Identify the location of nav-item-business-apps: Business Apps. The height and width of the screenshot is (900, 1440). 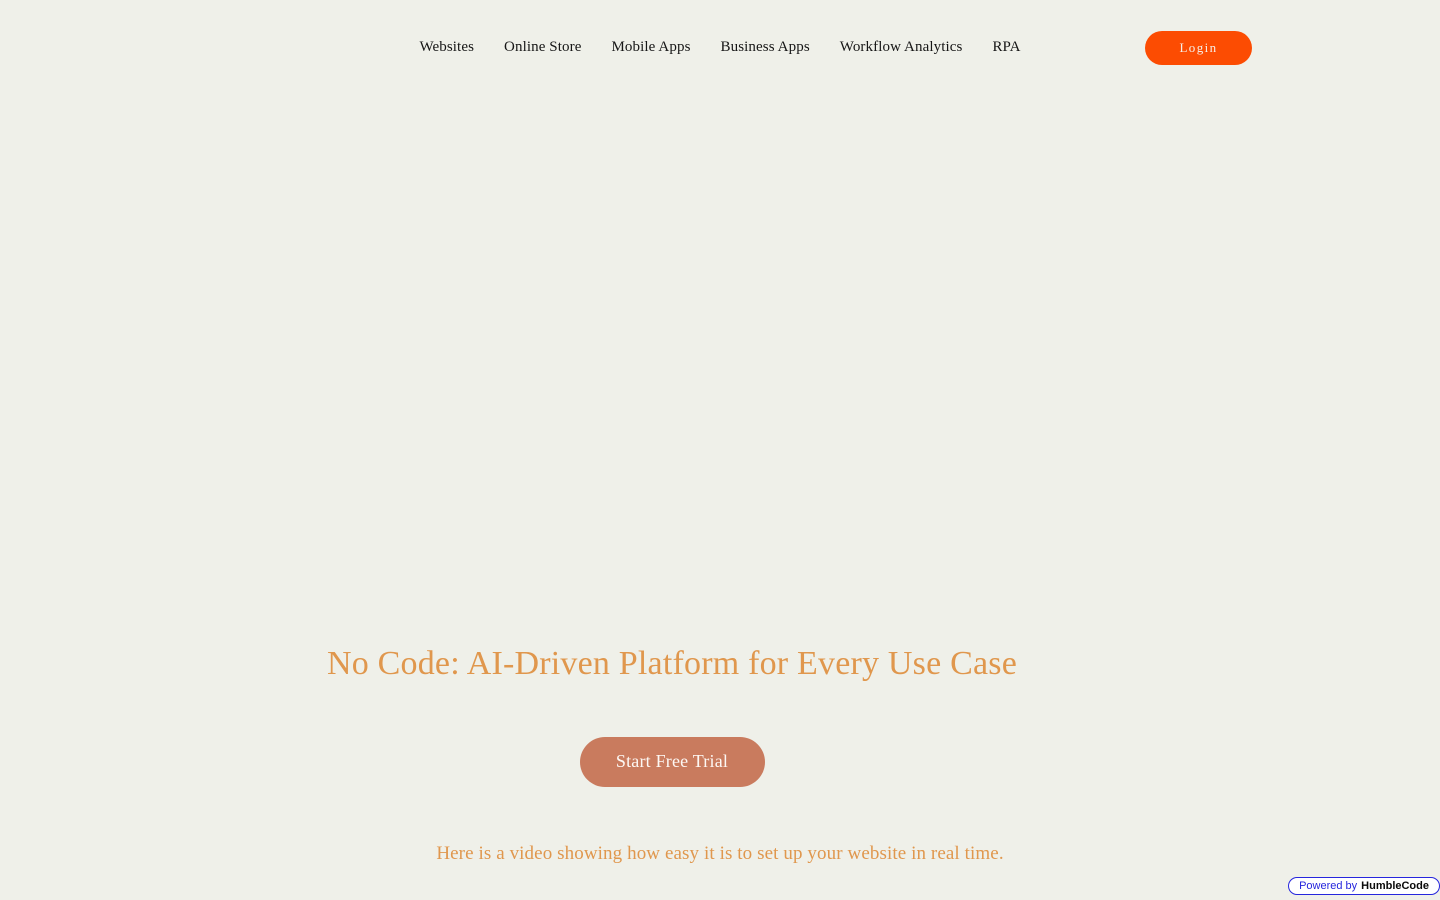
(765, 47).